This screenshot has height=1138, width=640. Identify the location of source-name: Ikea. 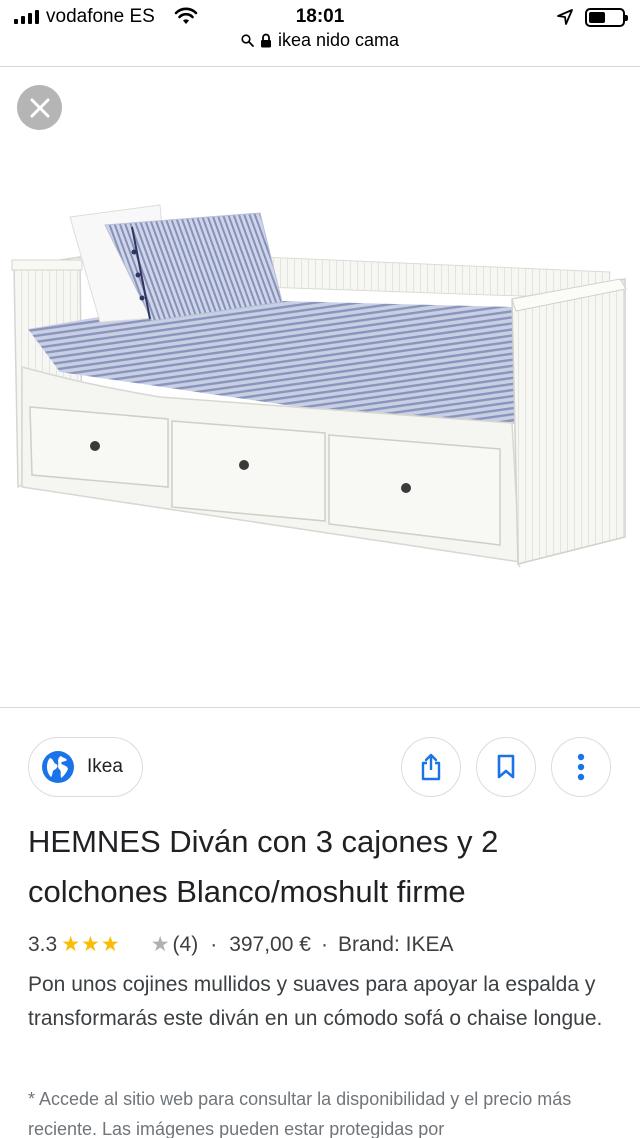
(105, 766).